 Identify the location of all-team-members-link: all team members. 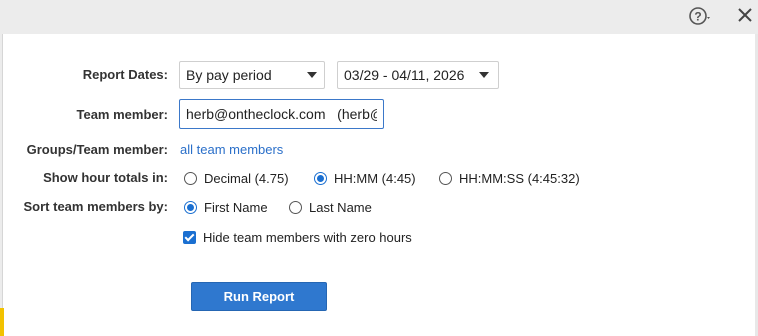
(231, 149).